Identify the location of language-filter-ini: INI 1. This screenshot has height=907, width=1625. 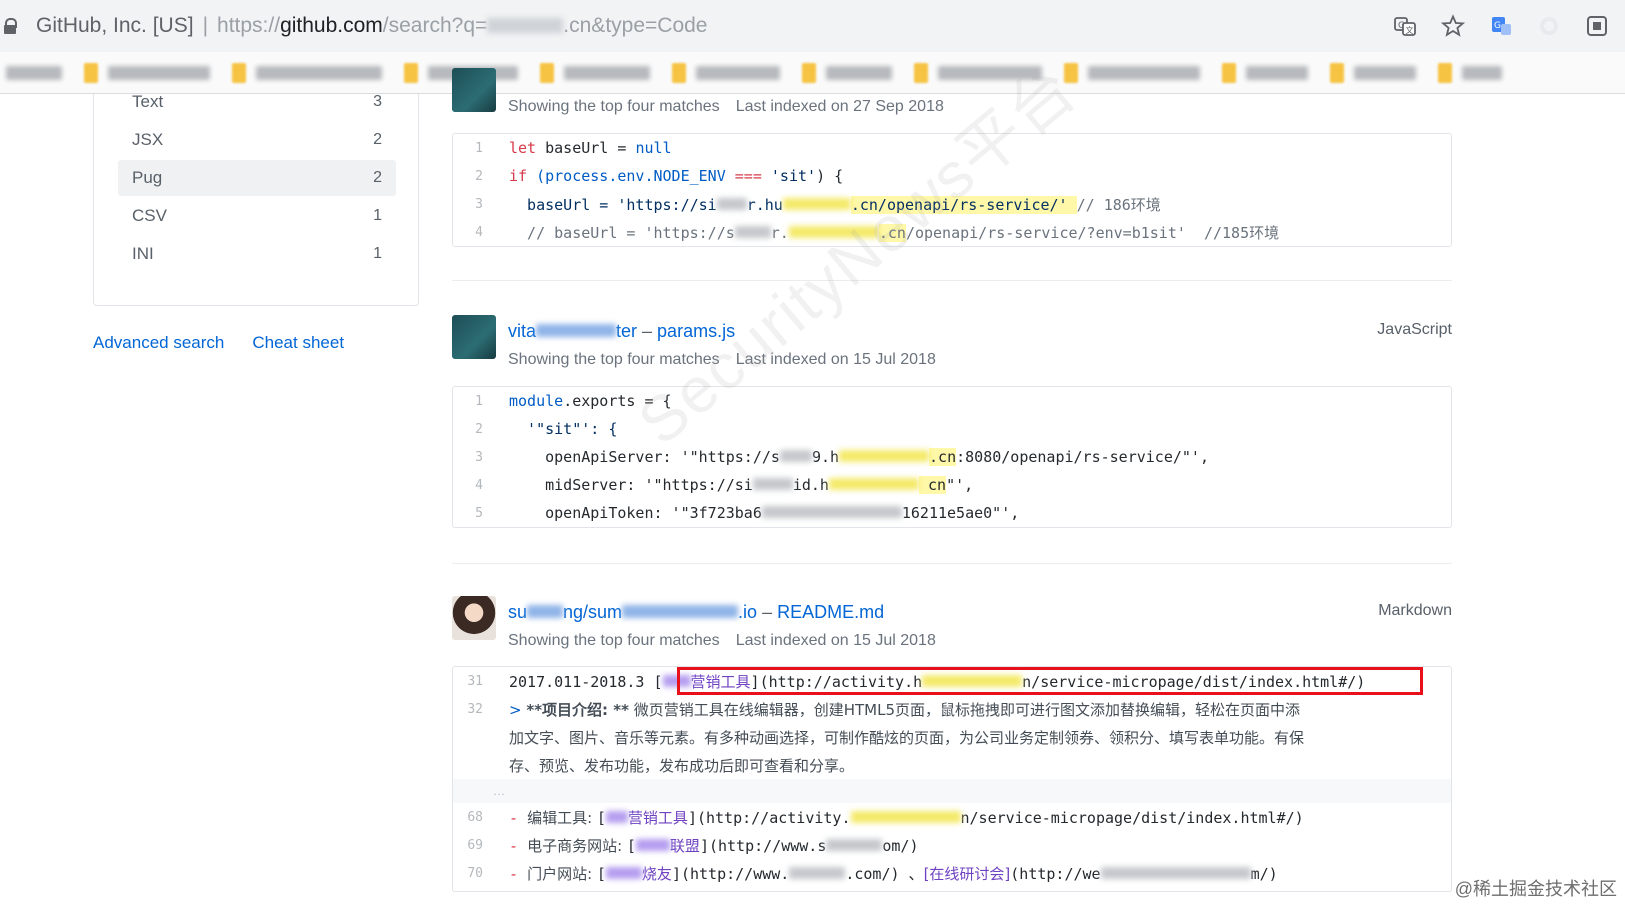
(257, 254).